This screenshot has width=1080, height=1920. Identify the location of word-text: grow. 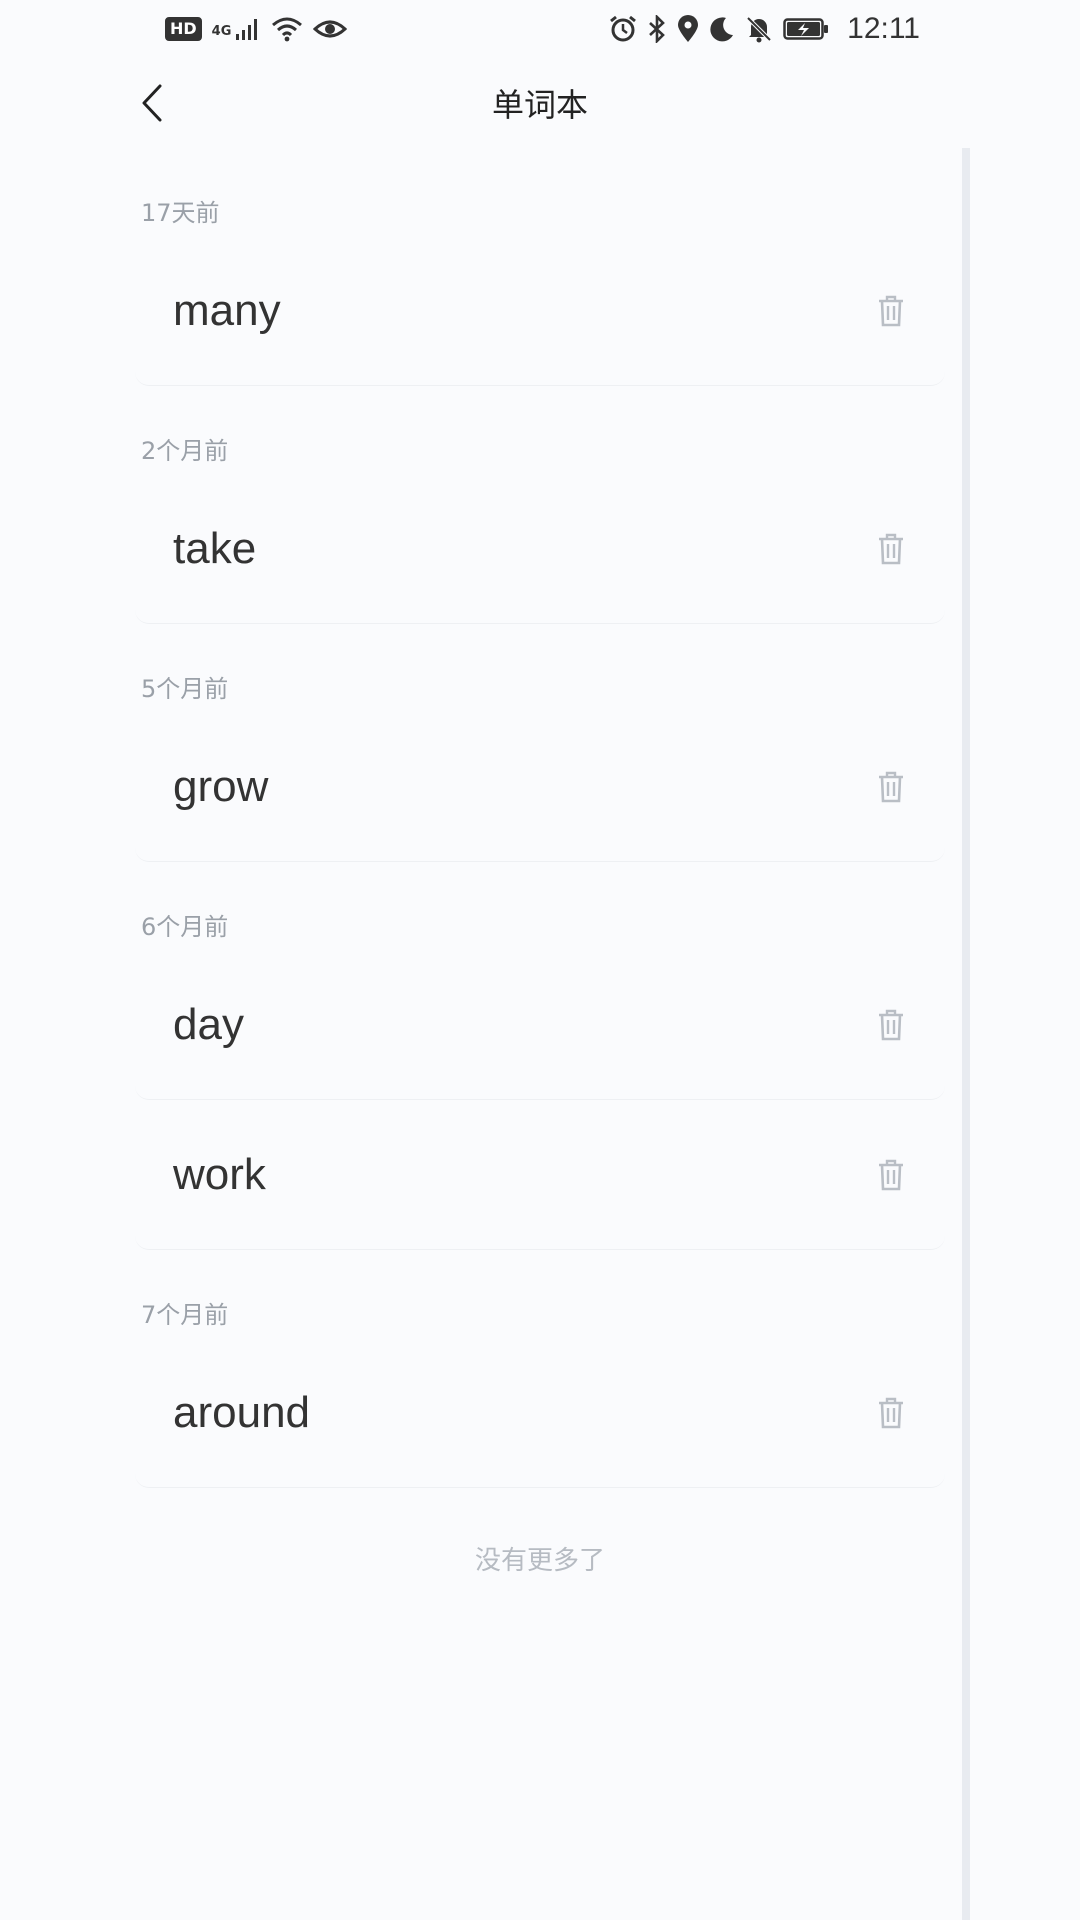
(221, 786).